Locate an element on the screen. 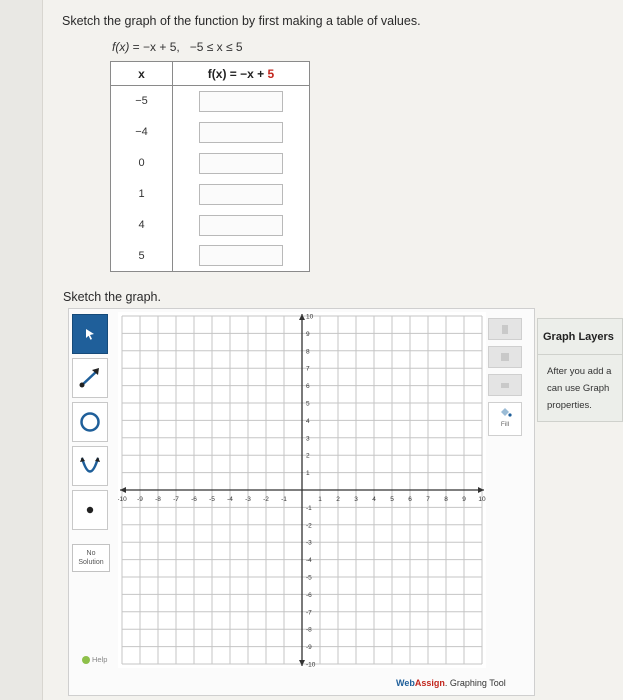 This screenshot has width=623, height=700. x-tick-label: -5 is located at coordinates (212, 499).